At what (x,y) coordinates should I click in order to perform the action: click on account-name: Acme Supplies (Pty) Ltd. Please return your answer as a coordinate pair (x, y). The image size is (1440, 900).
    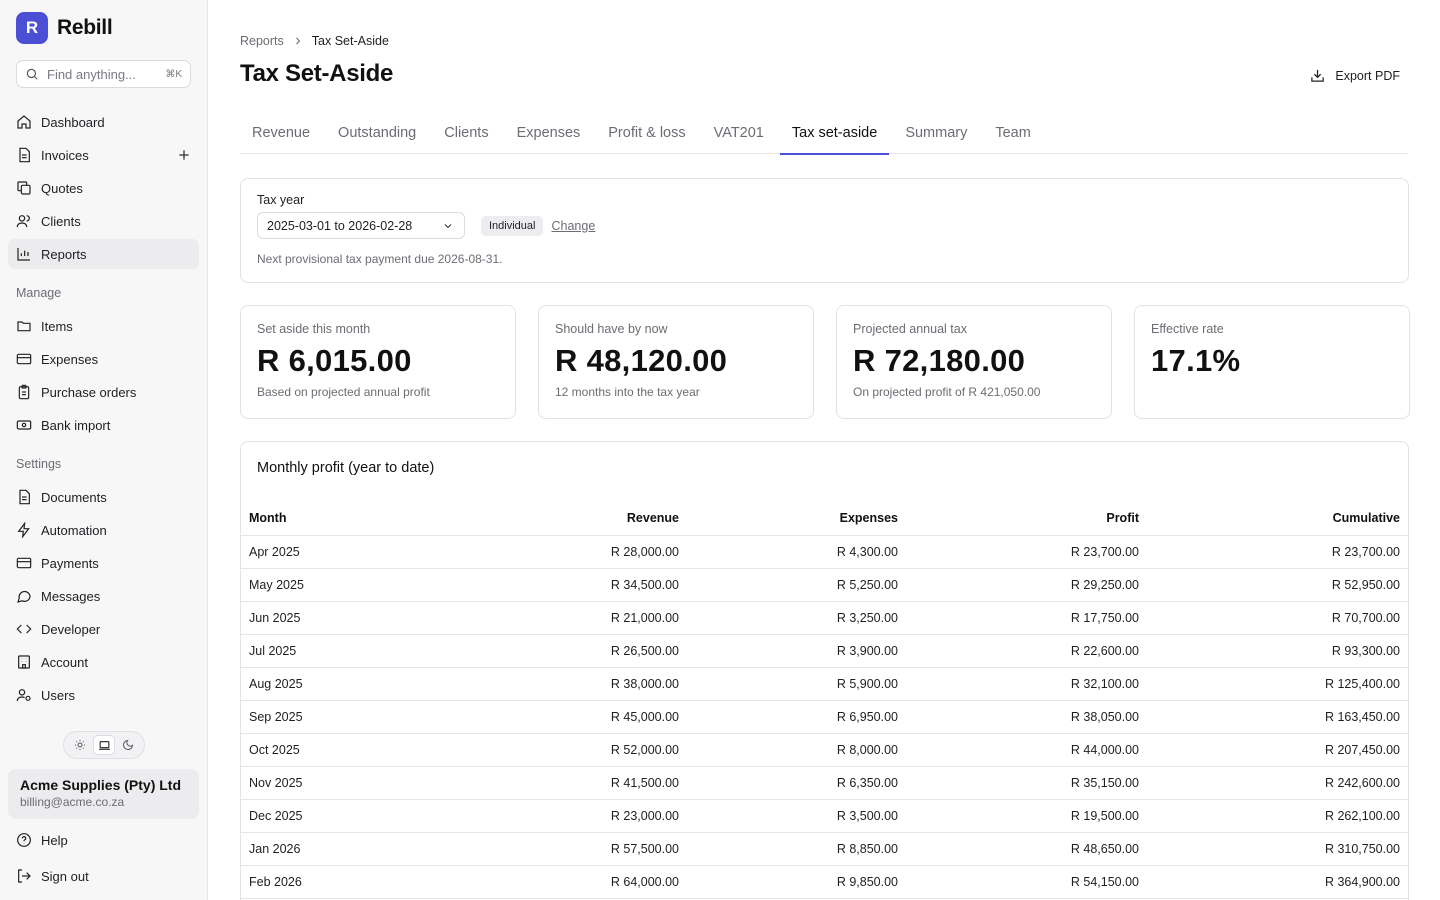
    Looking at the image, I should click on (101, 785).